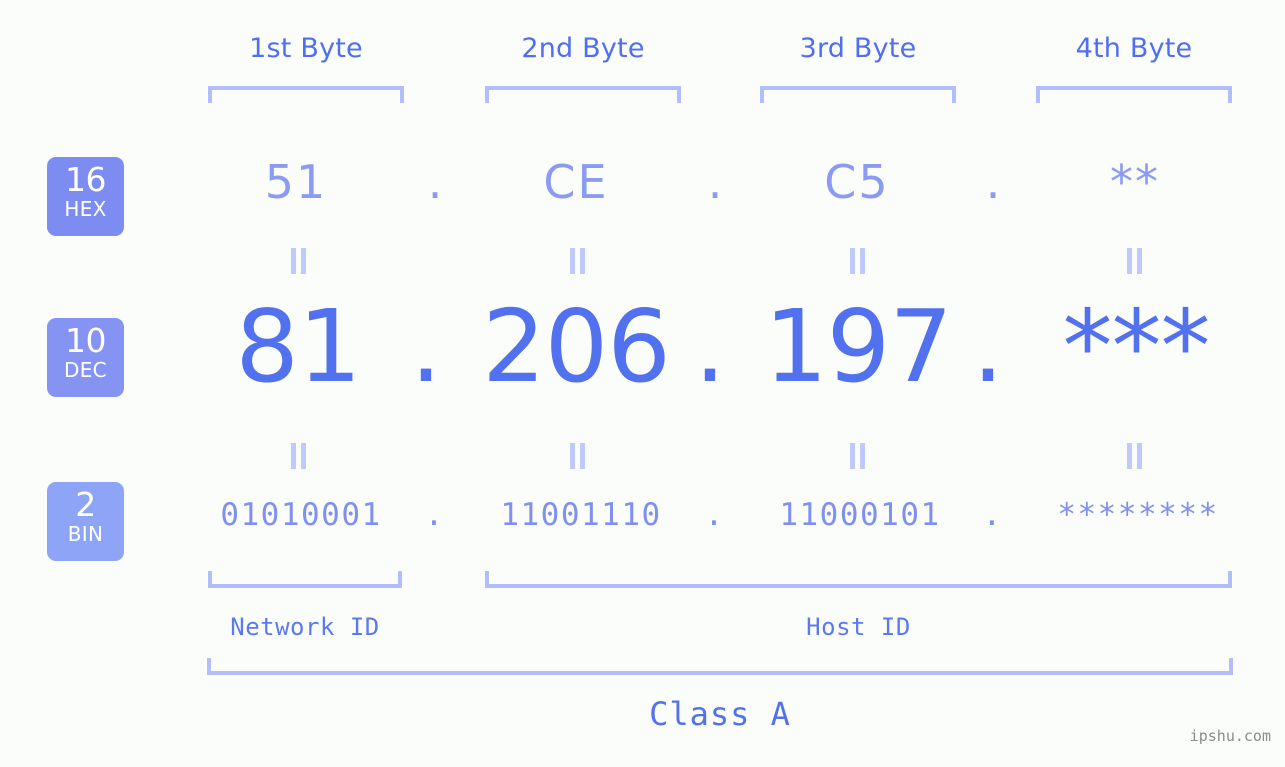 The width and height of the screenshot is (1285, 767). What do you see at coordinates (1134, 48) in the screenshot?
I see `byte-header-4: 4th Byte` at bounding box center [1134, 48].